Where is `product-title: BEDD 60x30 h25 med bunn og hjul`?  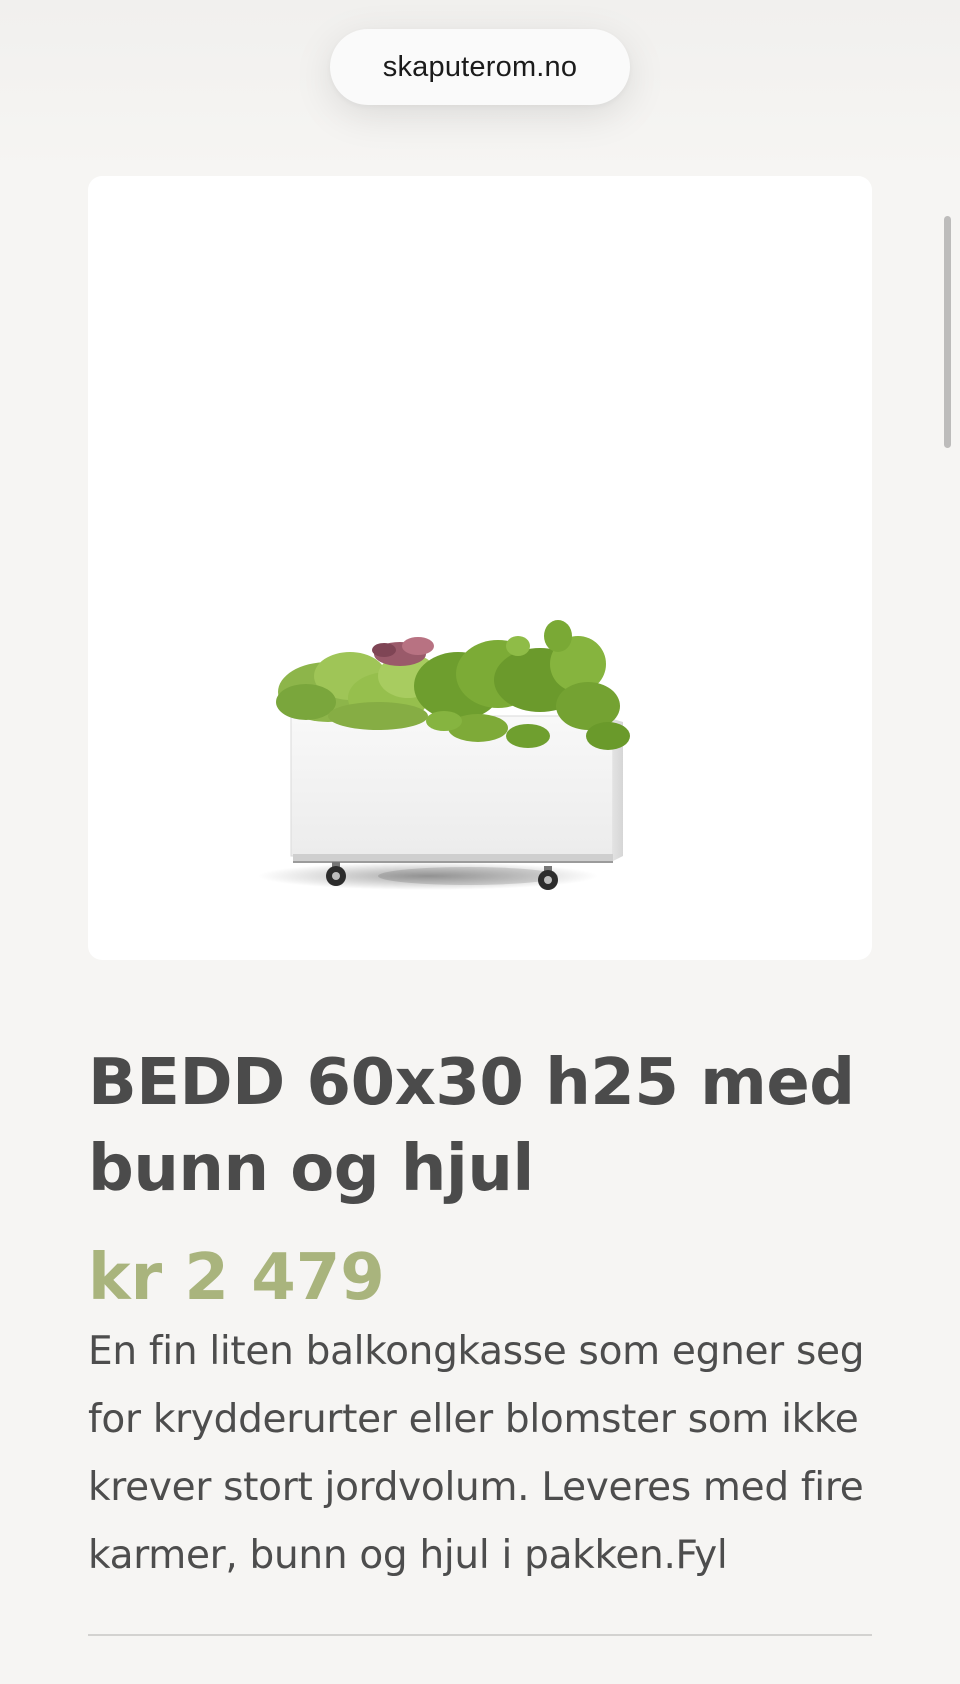
product-title: BEDD 60x30 h25 med bunn og hjul is located at coordinates (471, 1126).